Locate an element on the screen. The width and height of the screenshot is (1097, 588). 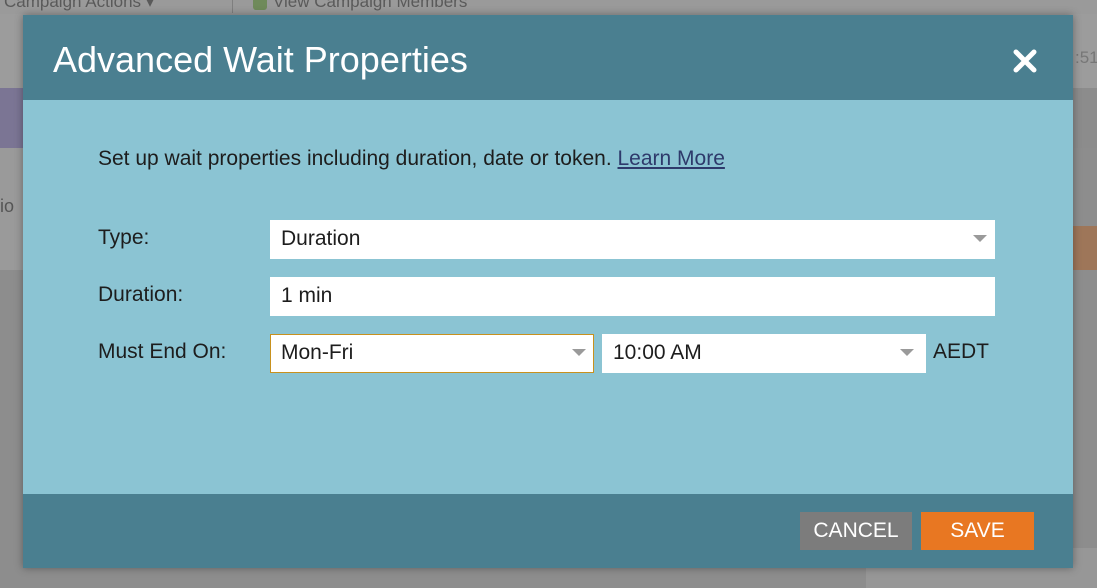
time-select: 10:00 AM is located at coordinates (764, 353).